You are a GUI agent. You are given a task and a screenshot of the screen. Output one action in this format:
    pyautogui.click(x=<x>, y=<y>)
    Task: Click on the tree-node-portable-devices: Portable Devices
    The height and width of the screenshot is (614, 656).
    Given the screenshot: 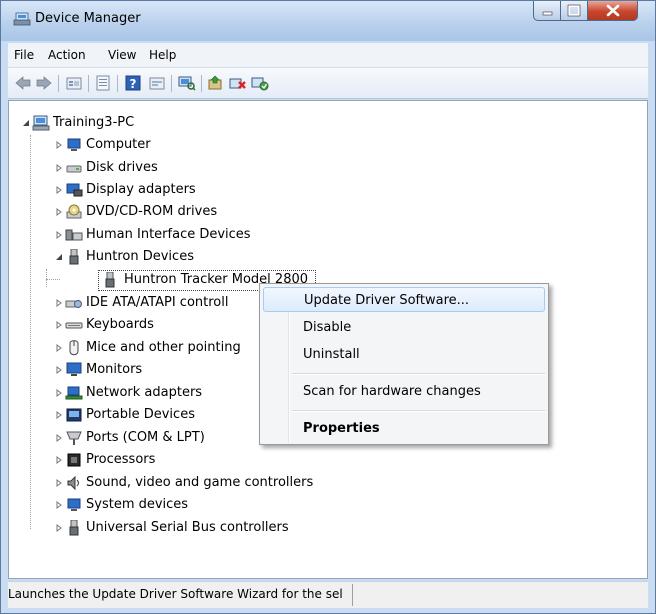 What is the action you would take?
    pyautogui.click(x=160, y=415)
    